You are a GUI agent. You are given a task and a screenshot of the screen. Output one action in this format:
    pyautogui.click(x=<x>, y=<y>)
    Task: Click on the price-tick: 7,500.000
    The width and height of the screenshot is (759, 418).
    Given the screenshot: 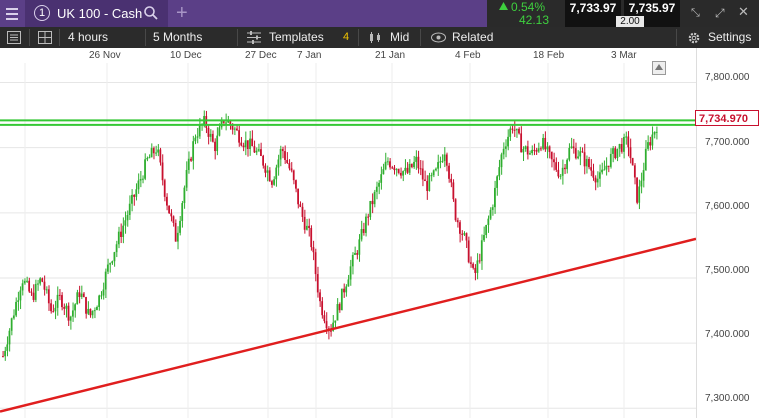 What is the action you would take?
    pyautogui.click(x=727, y=270)
    